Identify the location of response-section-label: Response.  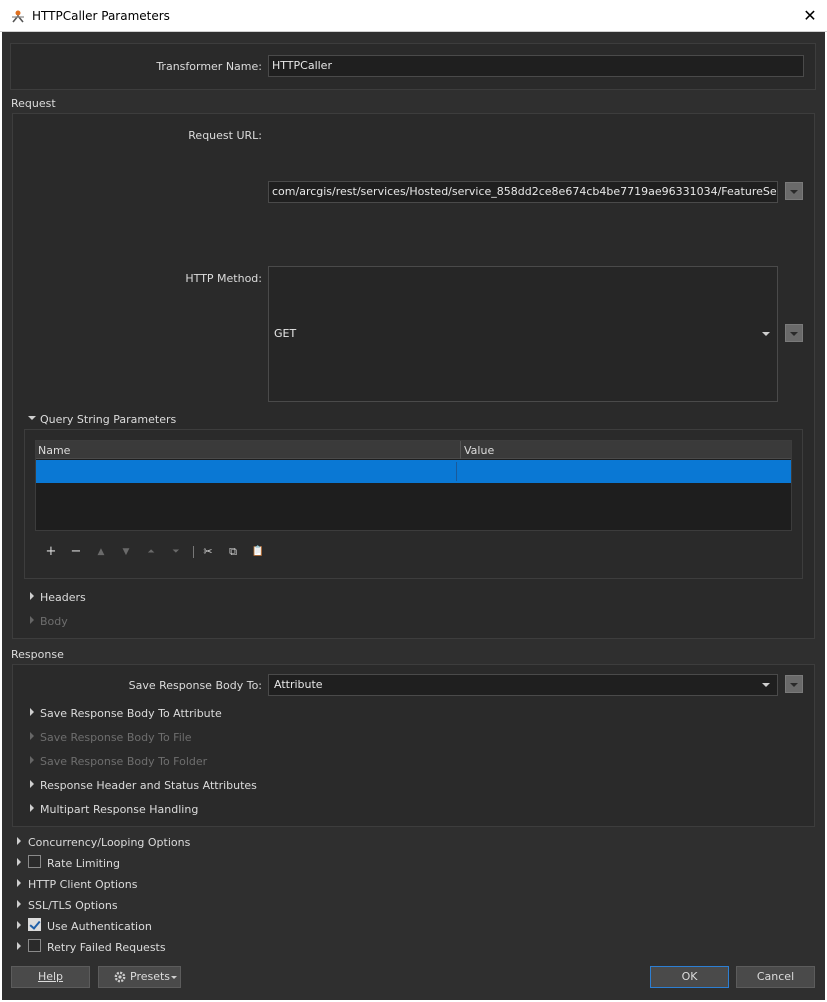
(37, 654).